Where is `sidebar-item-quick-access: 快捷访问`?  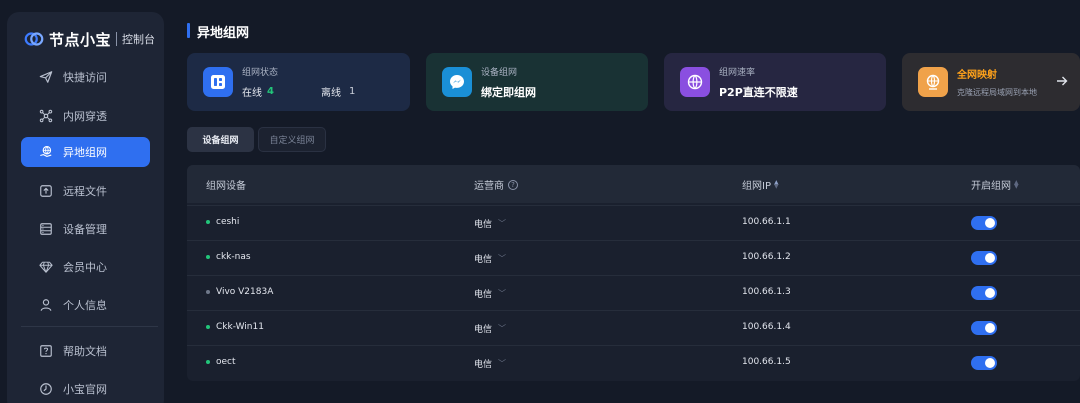 sidebar-item-quick-access: 快捷访问 is located at coordinates (85, 77).